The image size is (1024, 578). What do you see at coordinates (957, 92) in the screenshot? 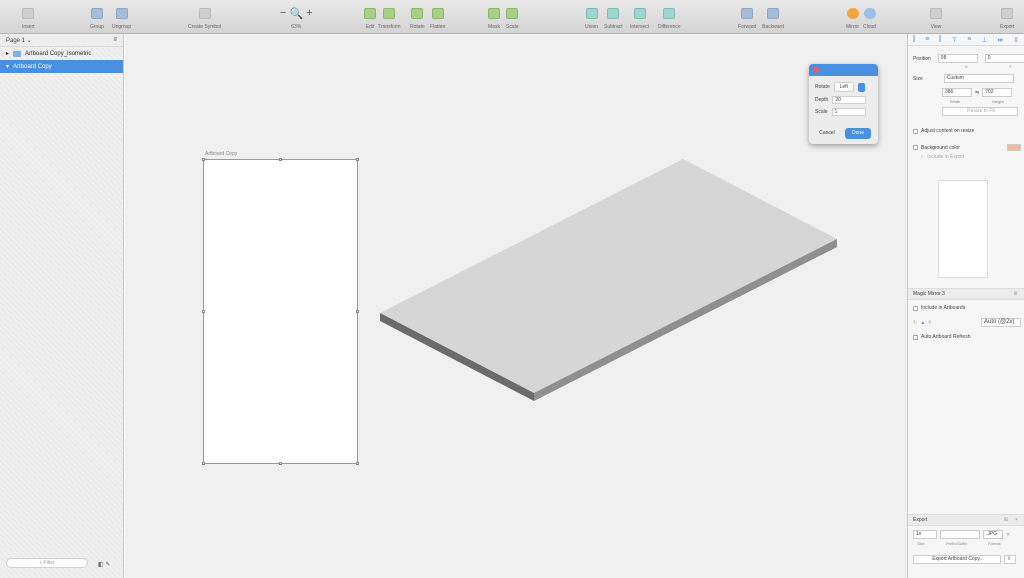
I see `width-field: 386` at bounding box center [957, 92].